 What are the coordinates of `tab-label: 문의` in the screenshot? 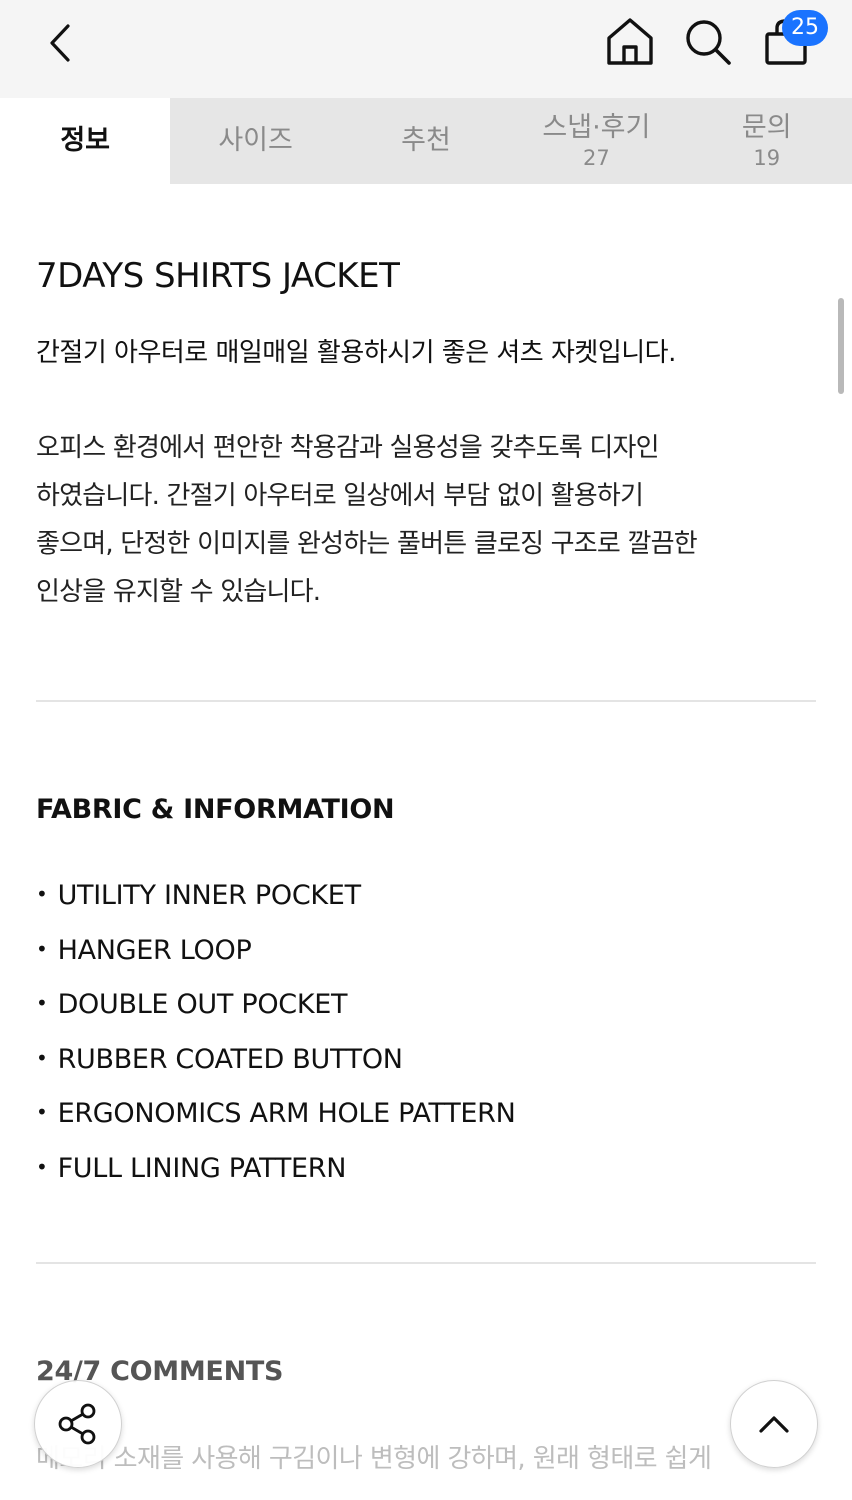 It's located at (766, 127).